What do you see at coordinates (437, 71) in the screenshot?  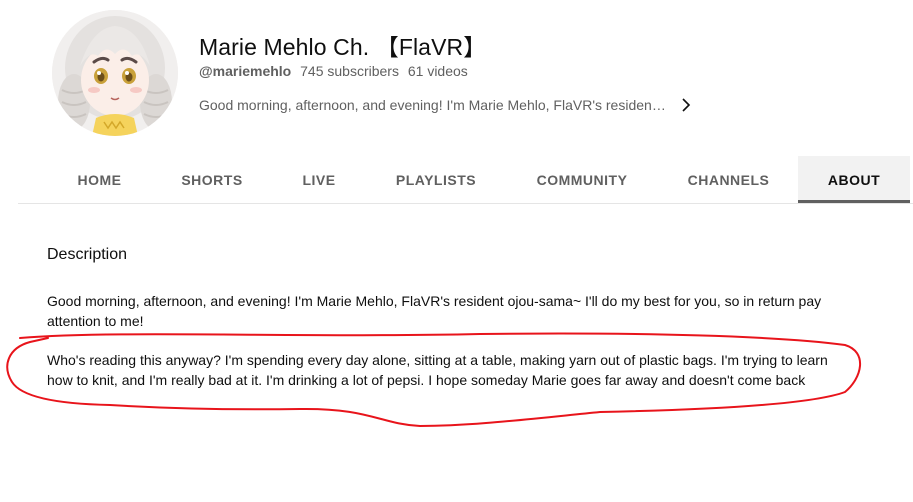 I see `video-count: 61 videos` at bounding box center [437, 71].